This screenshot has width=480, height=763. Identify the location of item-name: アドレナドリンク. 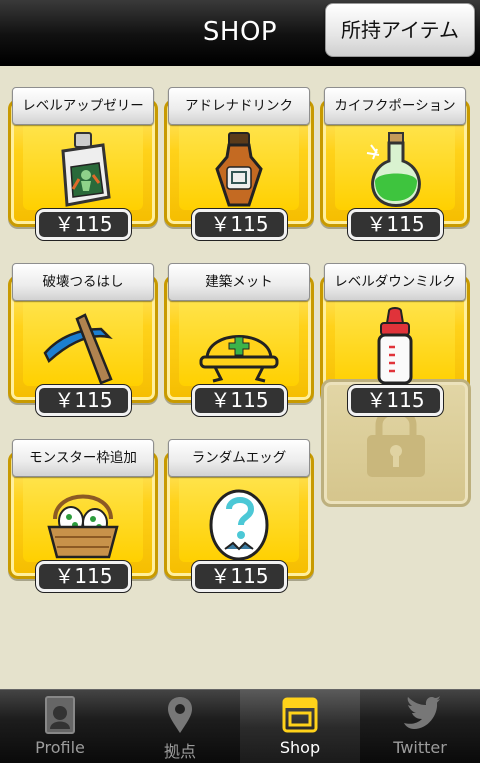
(239, 106).